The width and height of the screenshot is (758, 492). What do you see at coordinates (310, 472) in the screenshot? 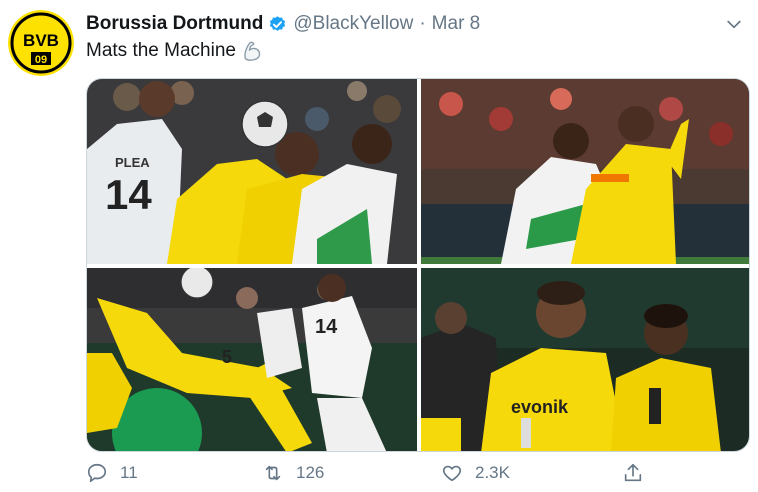
I see `retweet-count: 126` at bounding box center [310, 472].